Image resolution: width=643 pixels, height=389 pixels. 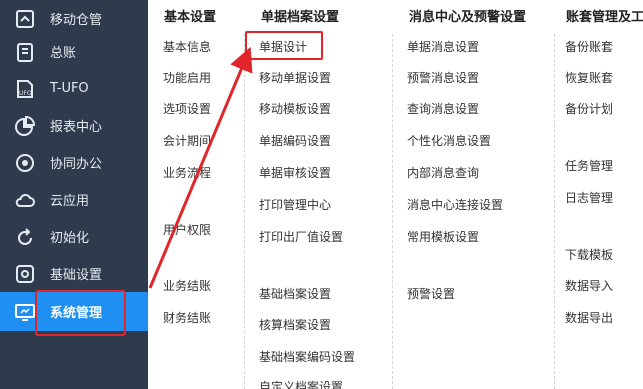 What do you see at coordinates (589, 285) in the screenshot?
I see `menu-link-data-import: 数据导入` at bounding box center [589, 285].